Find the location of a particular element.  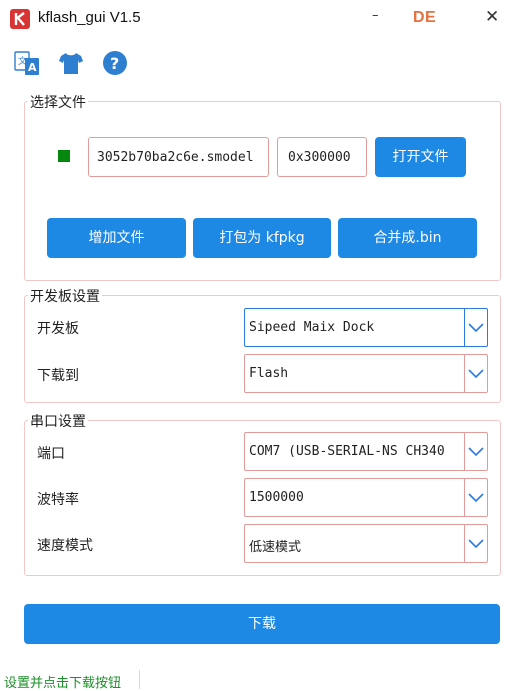

address-input is located at coordinates (322, 157).